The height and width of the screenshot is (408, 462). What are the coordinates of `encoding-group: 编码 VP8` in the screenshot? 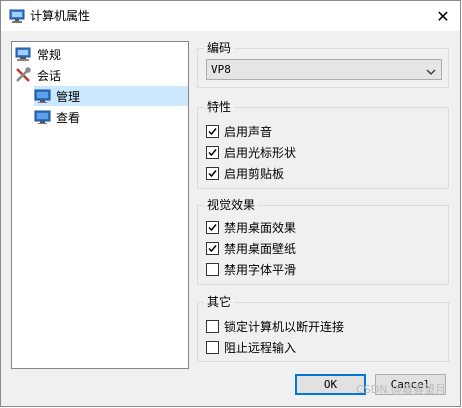 It's located at (323, 64).